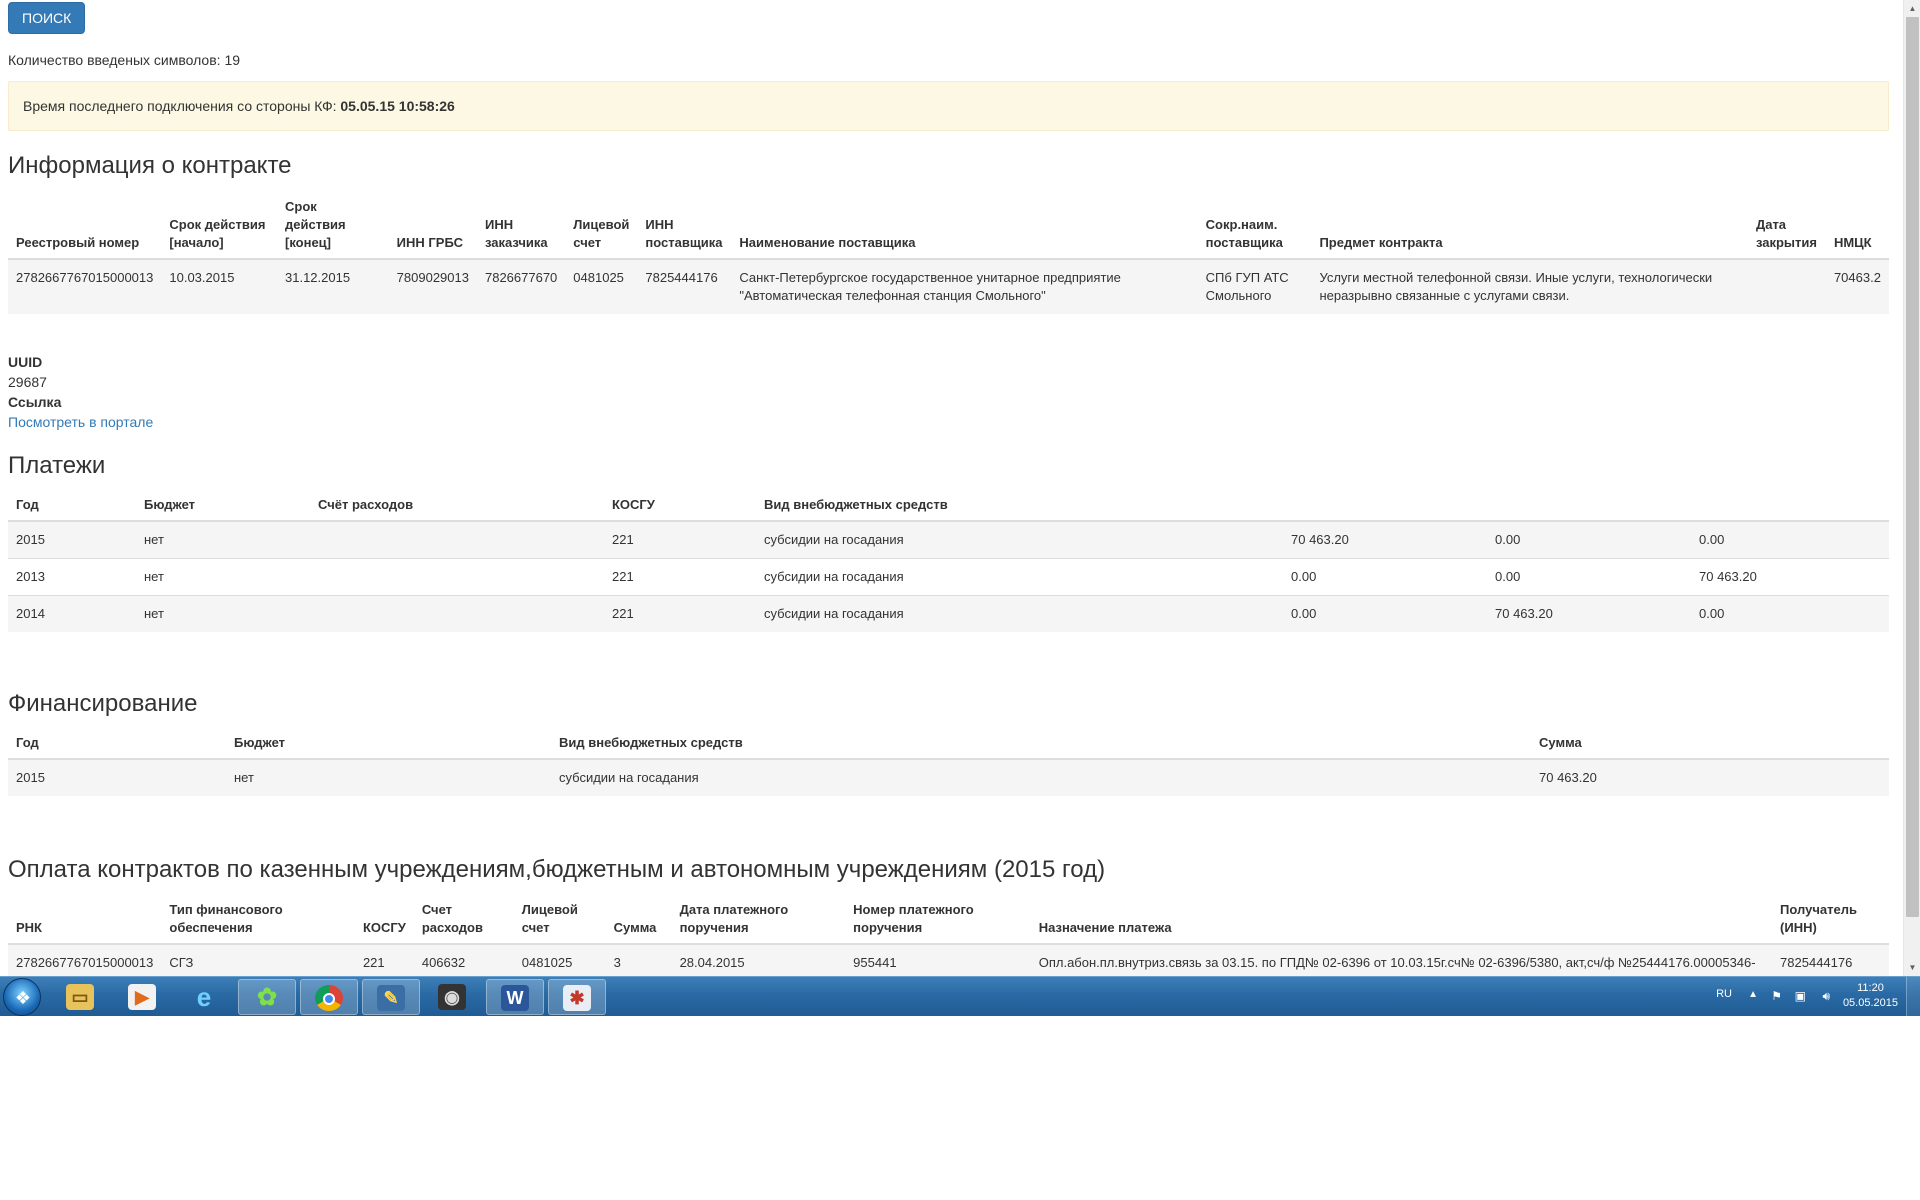 The image size is (1920, 1200). Describe the element at coordinates (124, 60) in the screenshot. I see `char-count-text: Количество введеных символов: 19` at that location.